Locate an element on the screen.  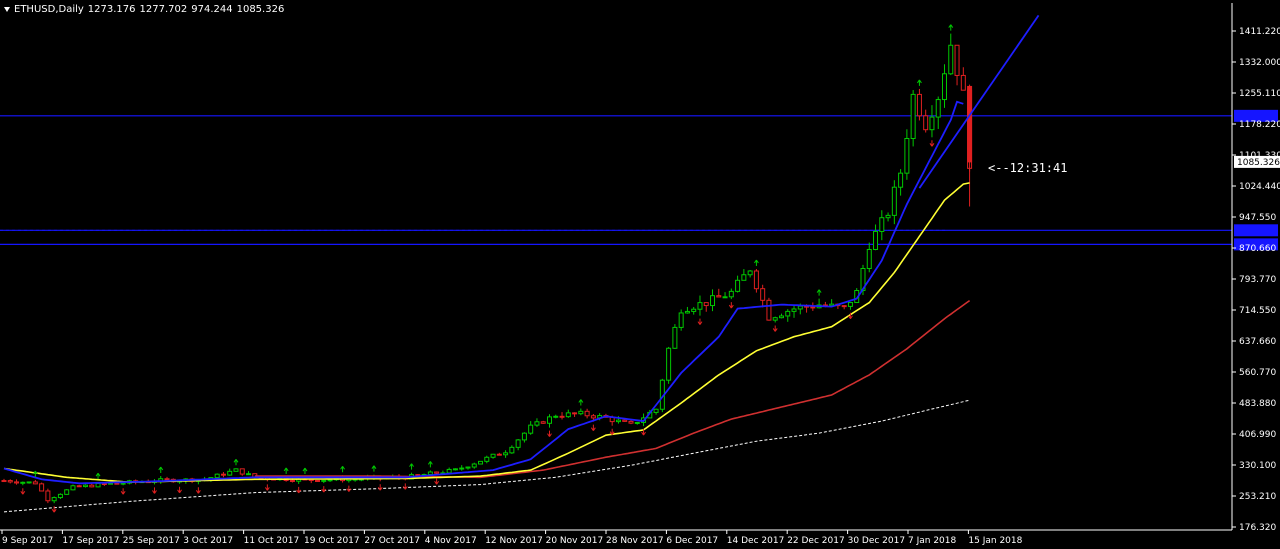
y-tick-label: 1332.000 is located at coordinates (1259, 63).